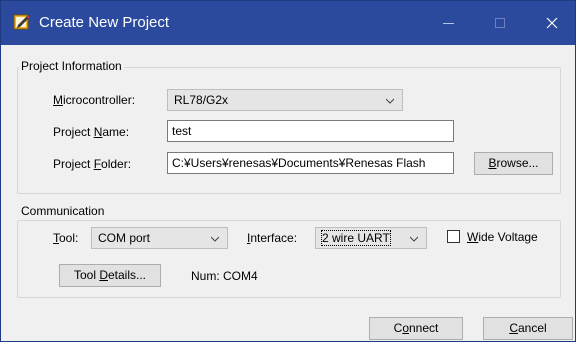  What do you see at coordinates (94, 100) in the screenshot?
I see `microcontroller-label: Microcontroller:` at bounding box center [94, 100].